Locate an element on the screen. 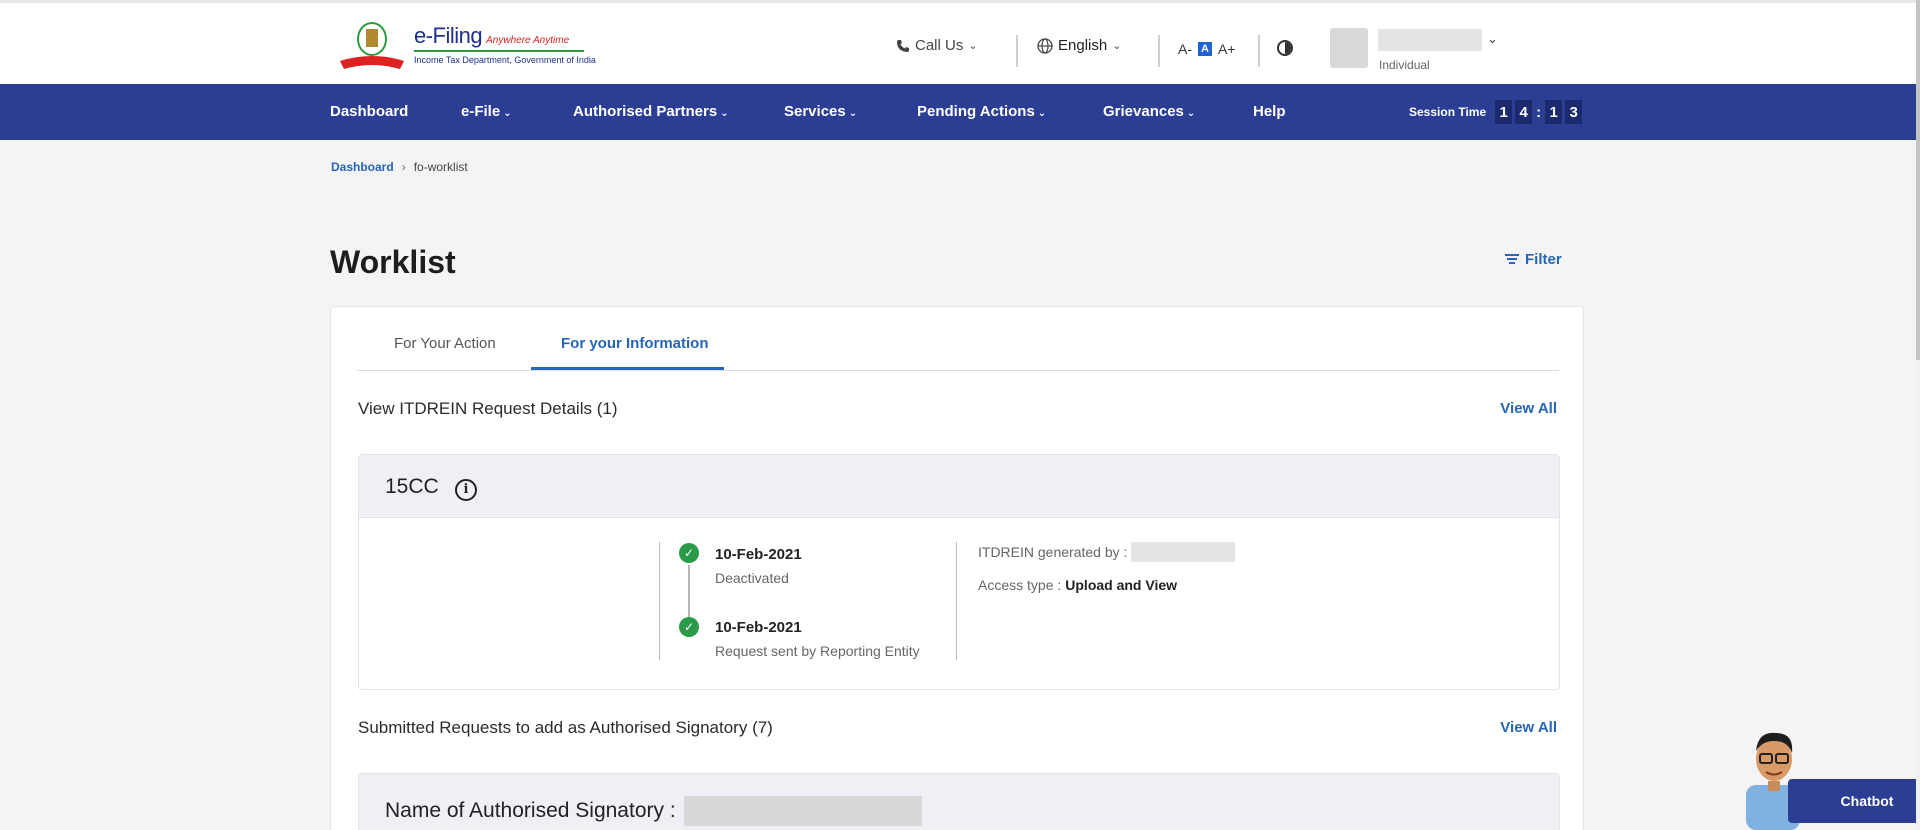 The height and width of the screenshot is (830, 1920). timeline-divider is located at coordinates (659, 601).